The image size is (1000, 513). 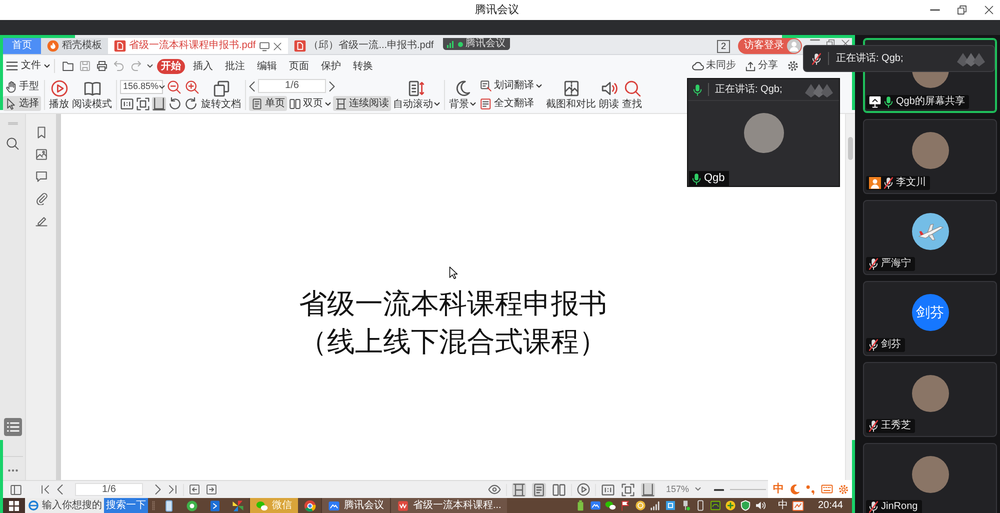 What do you see at coordinates (211, 489) in the screenshot?
I see `enter-right-icon` at bounding box center [211, 489].